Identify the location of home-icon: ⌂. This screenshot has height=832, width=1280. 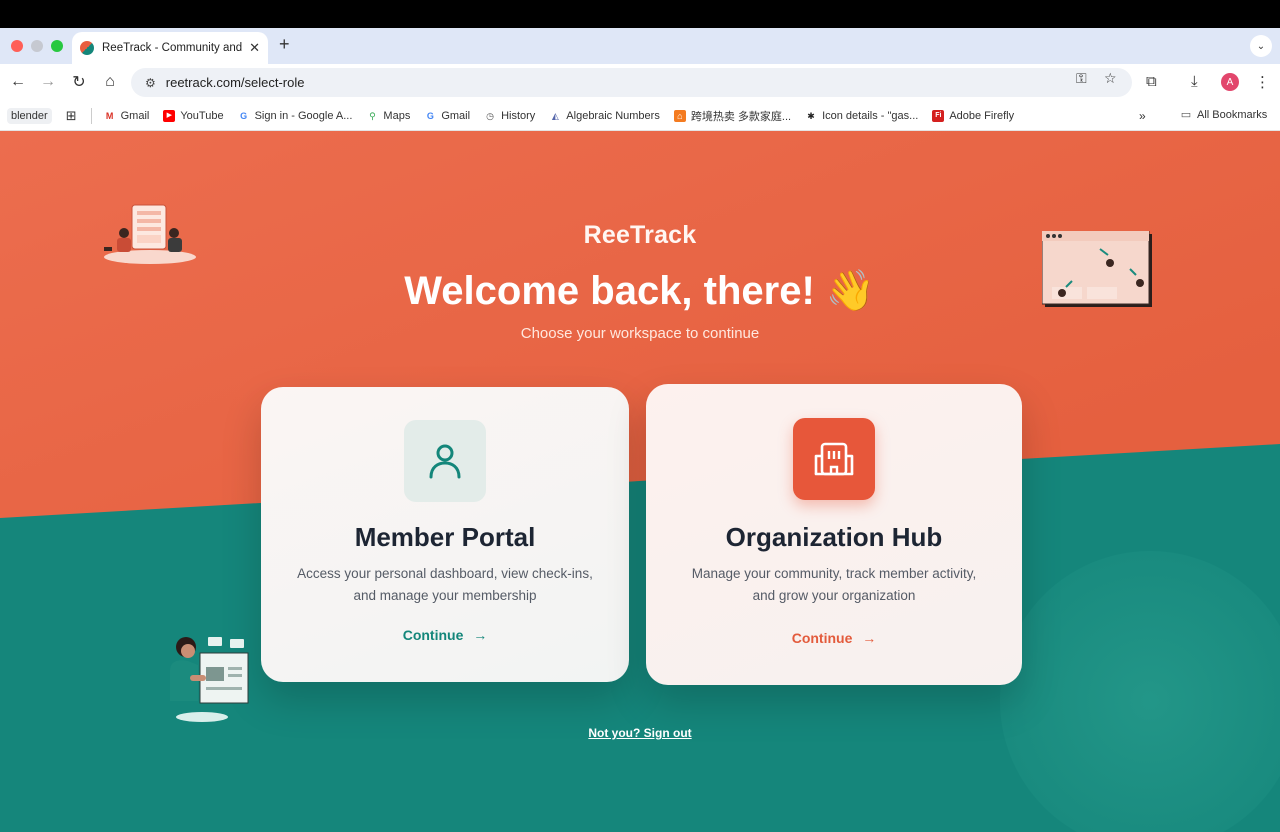
(110, 82).